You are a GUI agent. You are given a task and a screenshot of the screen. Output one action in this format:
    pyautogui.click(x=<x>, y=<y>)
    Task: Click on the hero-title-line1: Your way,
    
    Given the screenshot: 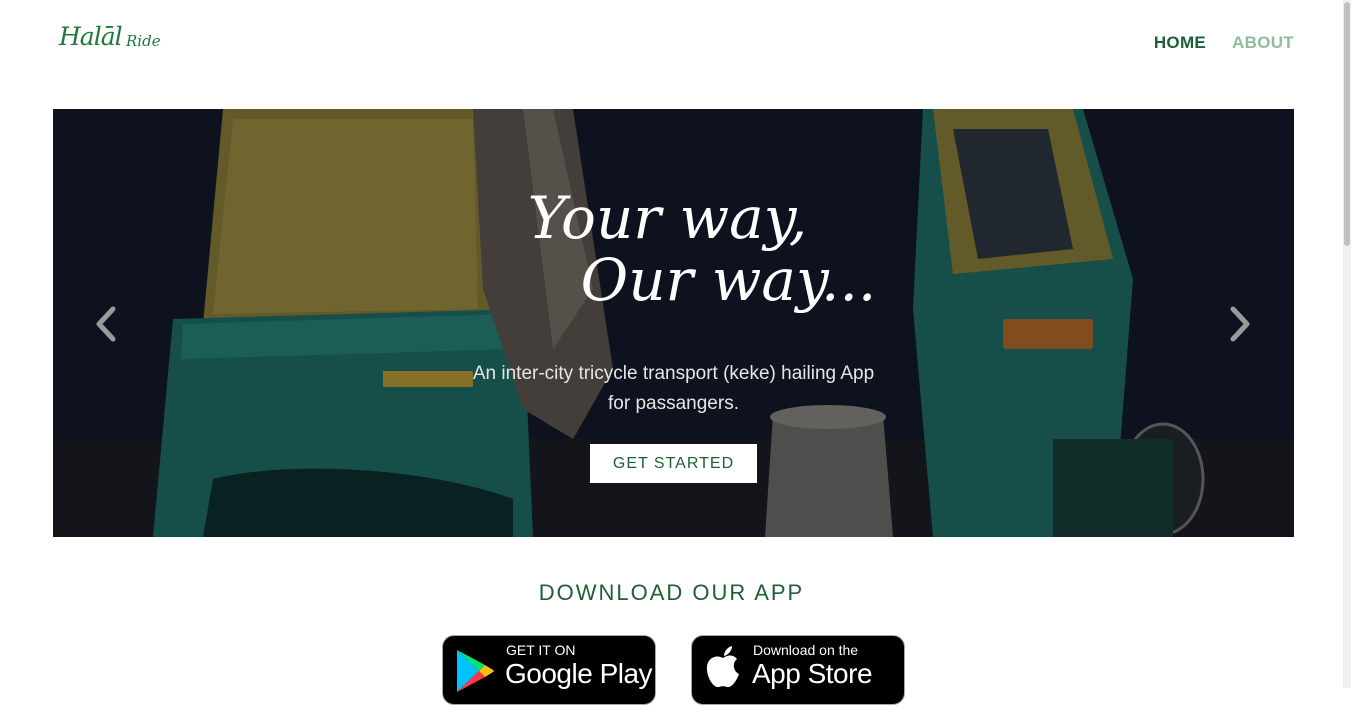 What is the action you would take?
    pyautogui.click(x=667, y=218)
    